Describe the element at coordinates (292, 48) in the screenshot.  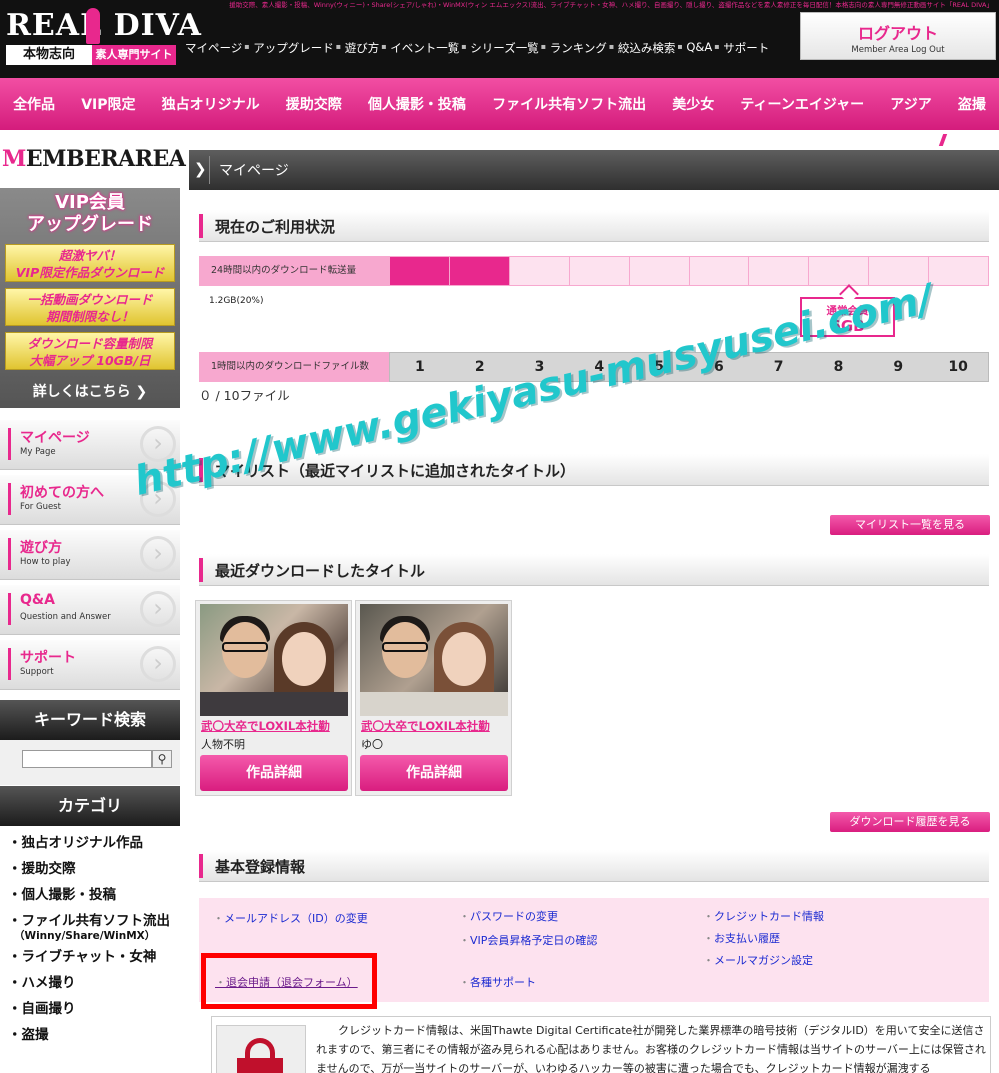
I see `topnav-upgrade: アップグレード` at that location.